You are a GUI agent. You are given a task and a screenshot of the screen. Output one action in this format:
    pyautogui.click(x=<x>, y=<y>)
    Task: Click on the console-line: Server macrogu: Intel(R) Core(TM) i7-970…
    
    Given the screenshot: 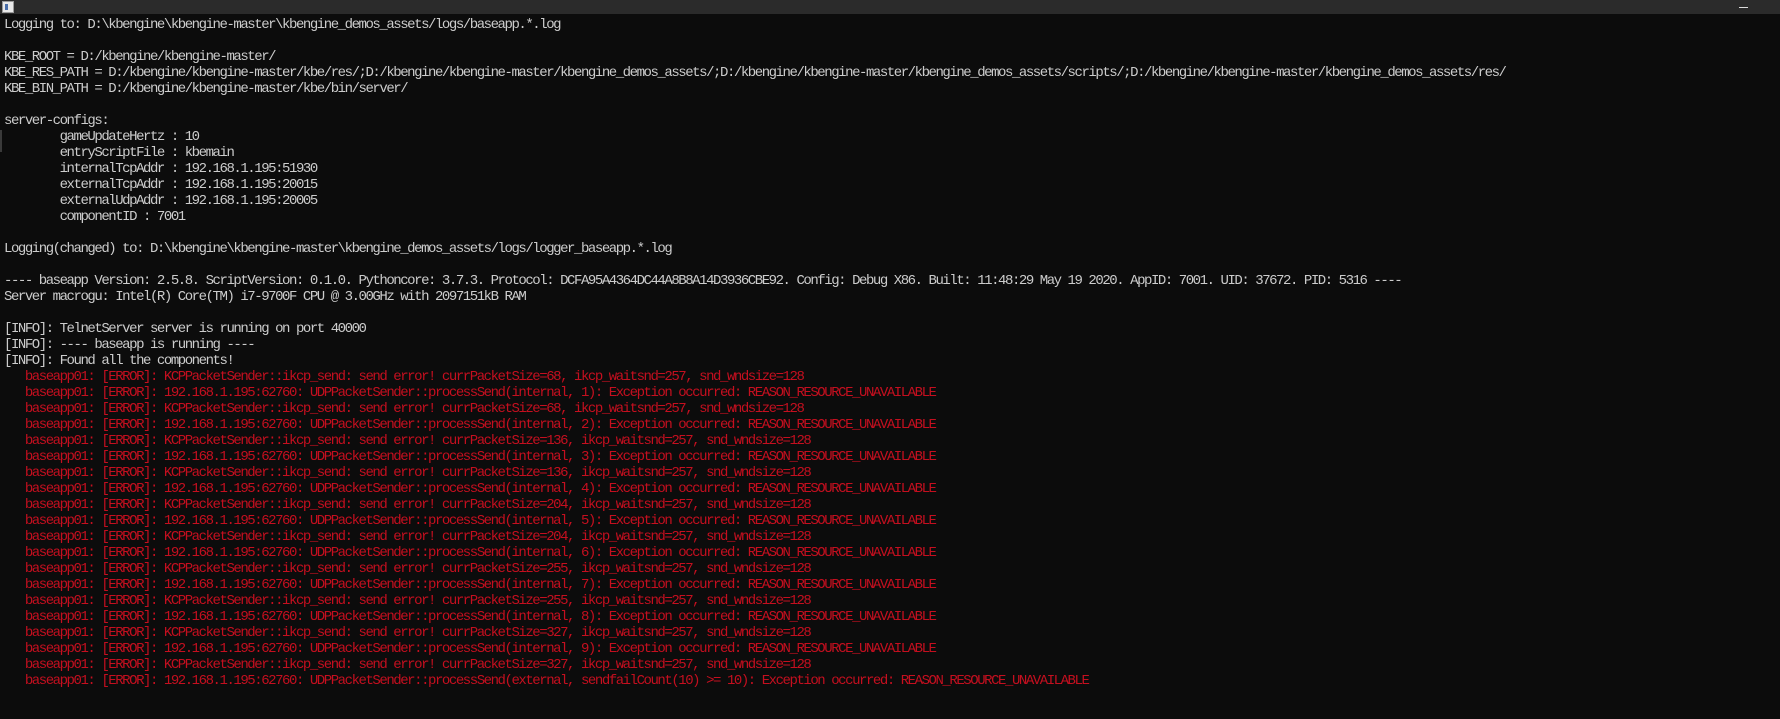 What is the action you would take?
    pyautogui.click(x=265, y=297)
    